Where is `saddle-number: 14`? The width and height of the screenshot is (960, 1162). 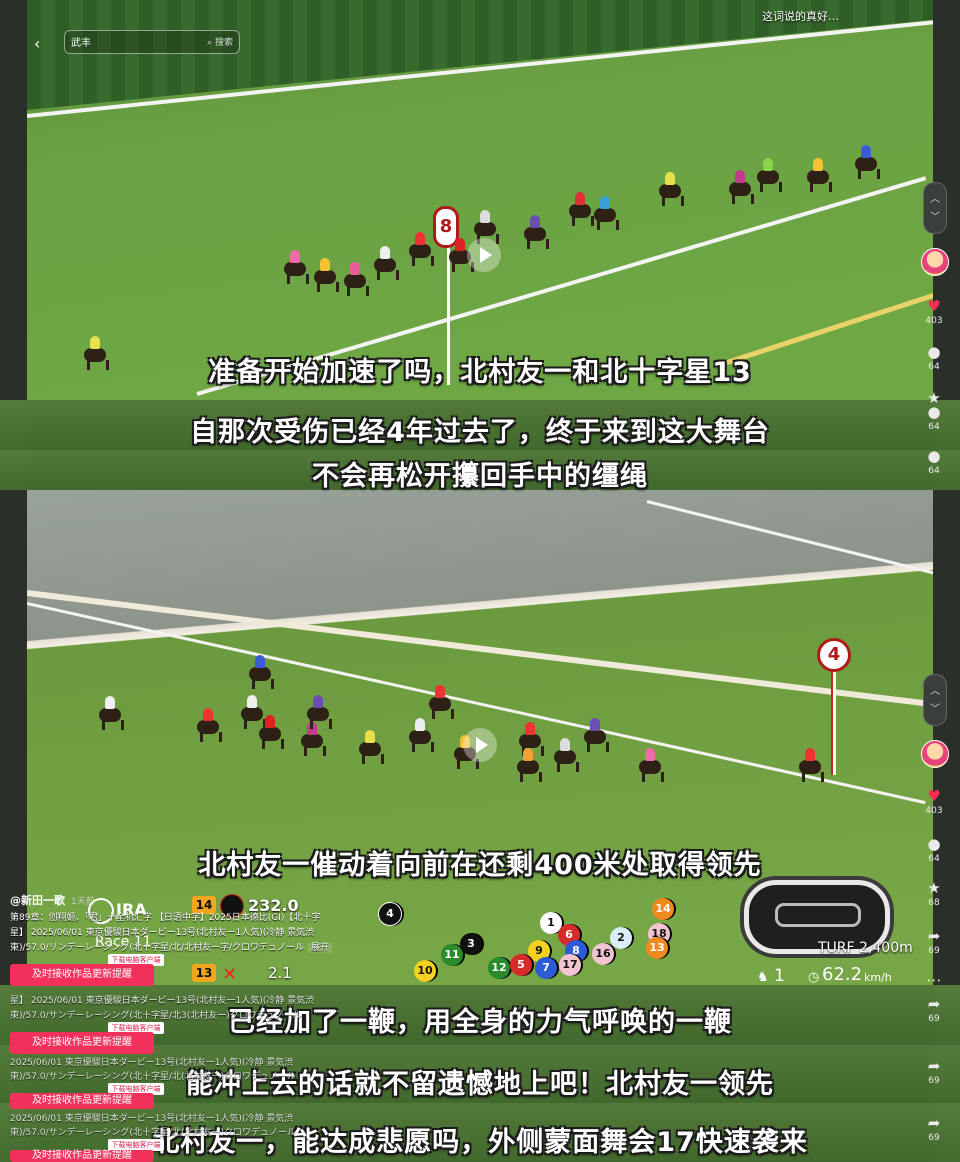
saddle-number: 14 is located at coordinates (663, 909).